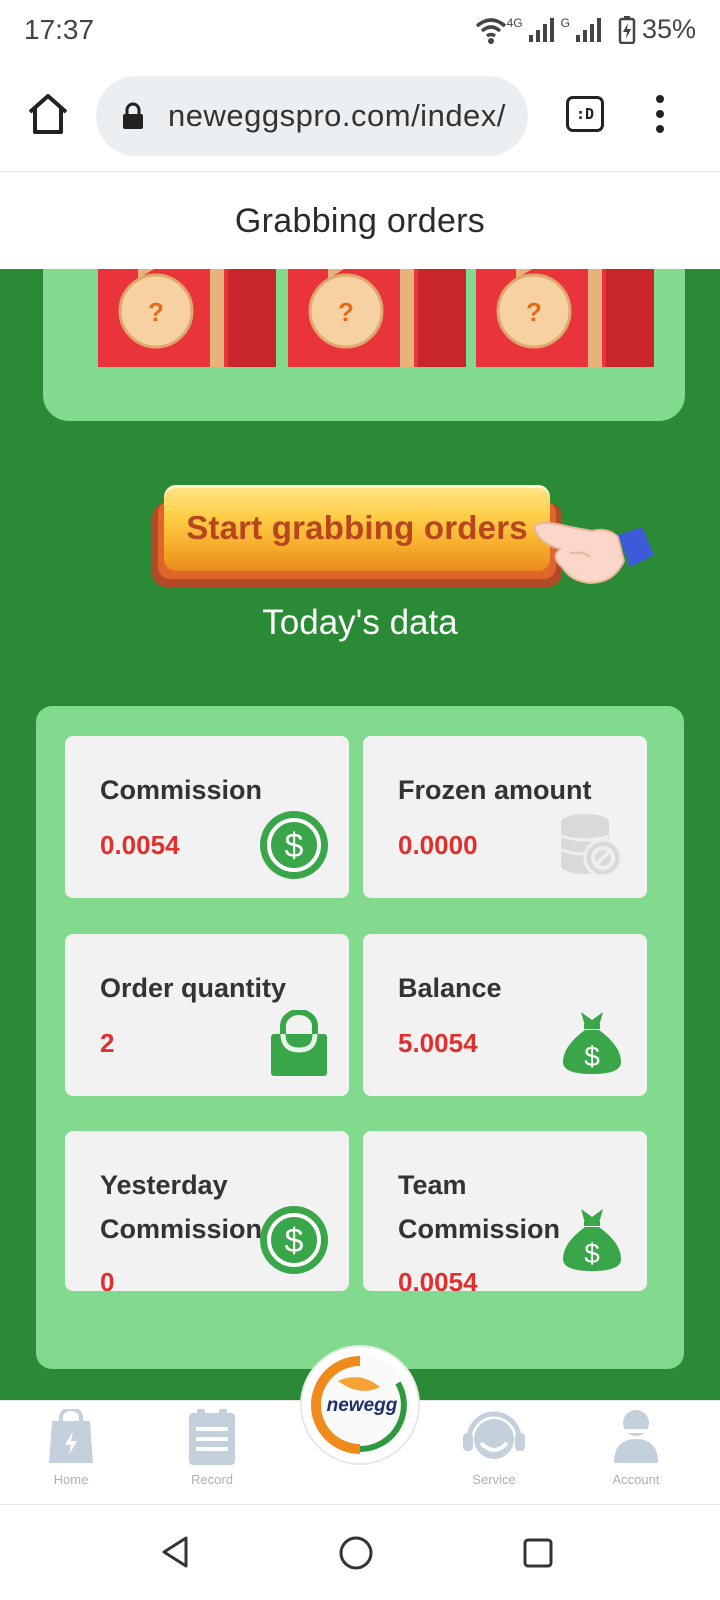 This screenshot has width=720, height=1600. I want to click on headset-icon, so click(494, 1435).